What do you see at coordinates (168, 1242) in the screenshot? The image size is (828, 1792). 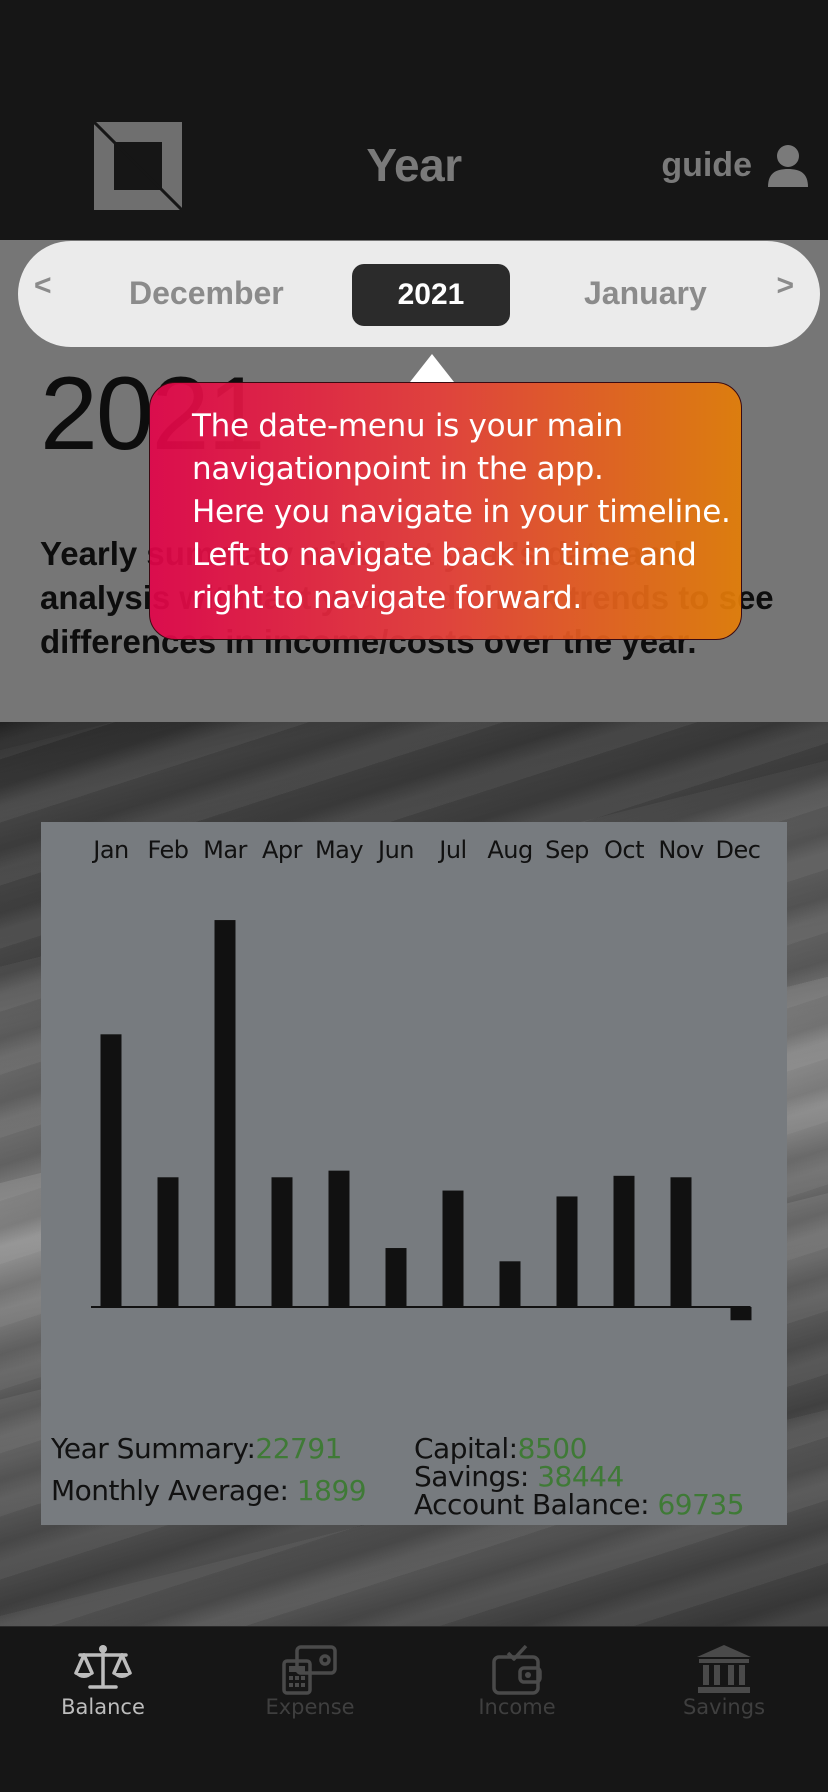 I see `bar-feb` at bounding box center [168, 1242].